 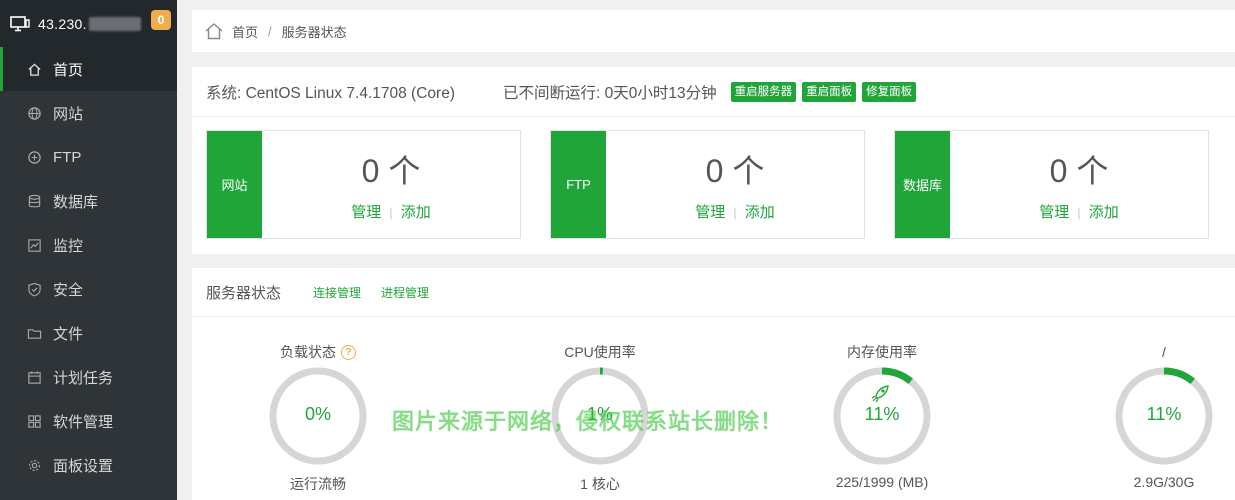 I want to click on restart-panel-button: 重启面板, so click(x=829, y=91).